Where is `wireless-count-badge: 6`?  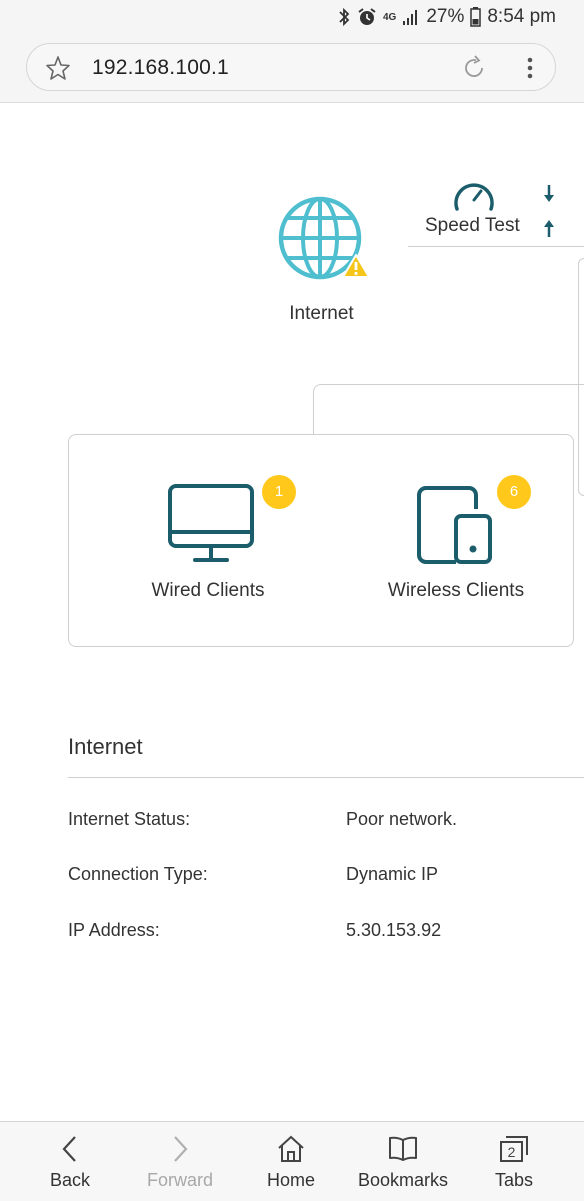
wireless-count-badge: 6 is located at coordinates (514, 492).